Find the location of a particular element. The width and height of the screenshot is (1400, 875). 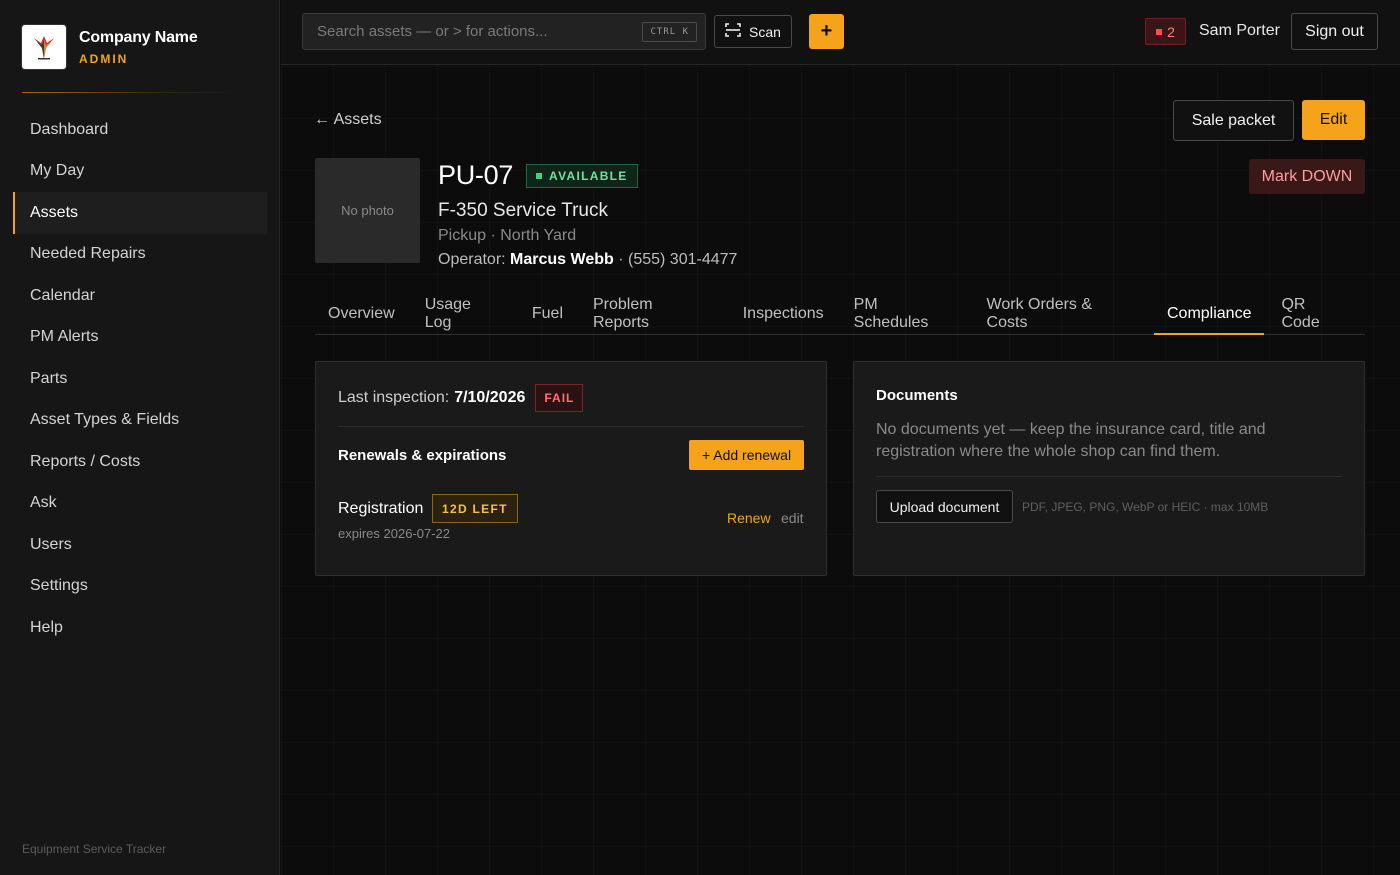

status-label: AVAILABLE is located at coordinates (588, 175).